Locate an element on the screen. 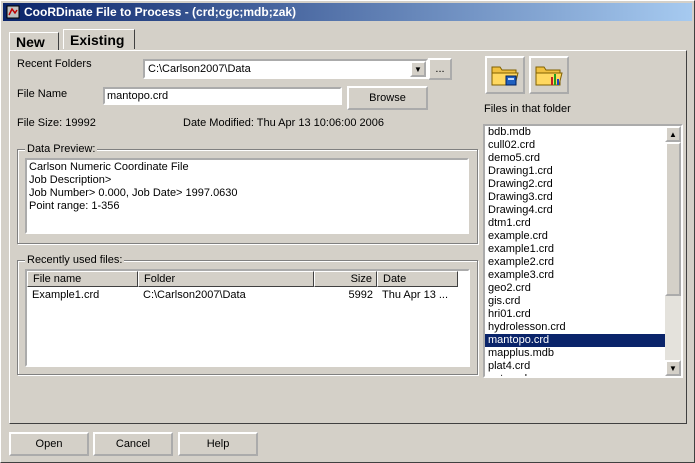 This screenshot has height=463, width=695. file-name-label: File Name is located at coordinates (42, 94).